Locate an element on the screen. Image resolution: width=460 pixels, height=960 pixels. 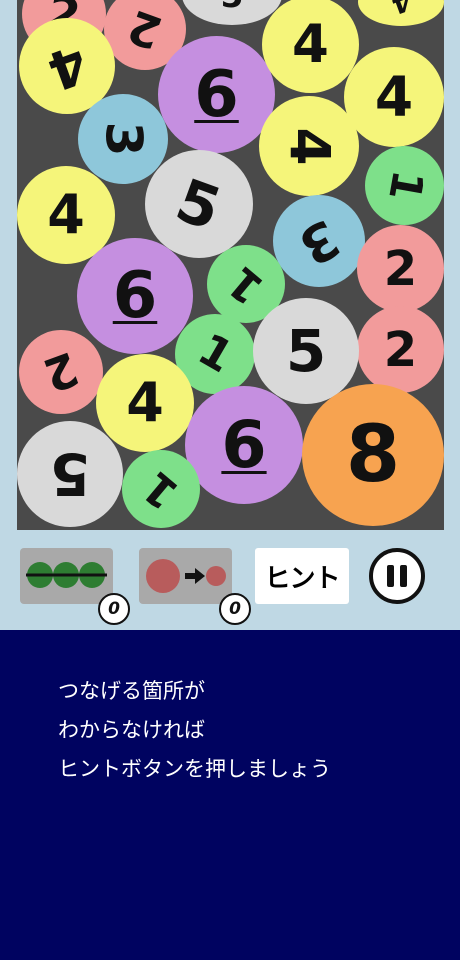
ball-number: 8 is located at coordinates (373, 455).